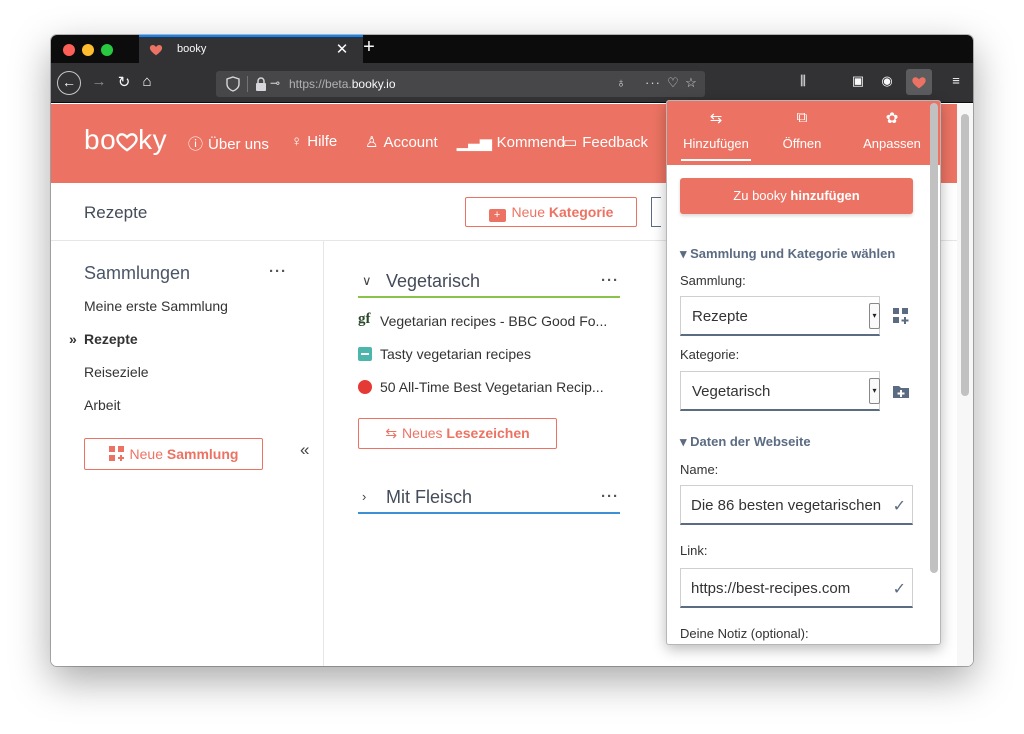 This screenshot has width=1024, height=734. I want to click on active-collection-marker: », so click(73, 339).